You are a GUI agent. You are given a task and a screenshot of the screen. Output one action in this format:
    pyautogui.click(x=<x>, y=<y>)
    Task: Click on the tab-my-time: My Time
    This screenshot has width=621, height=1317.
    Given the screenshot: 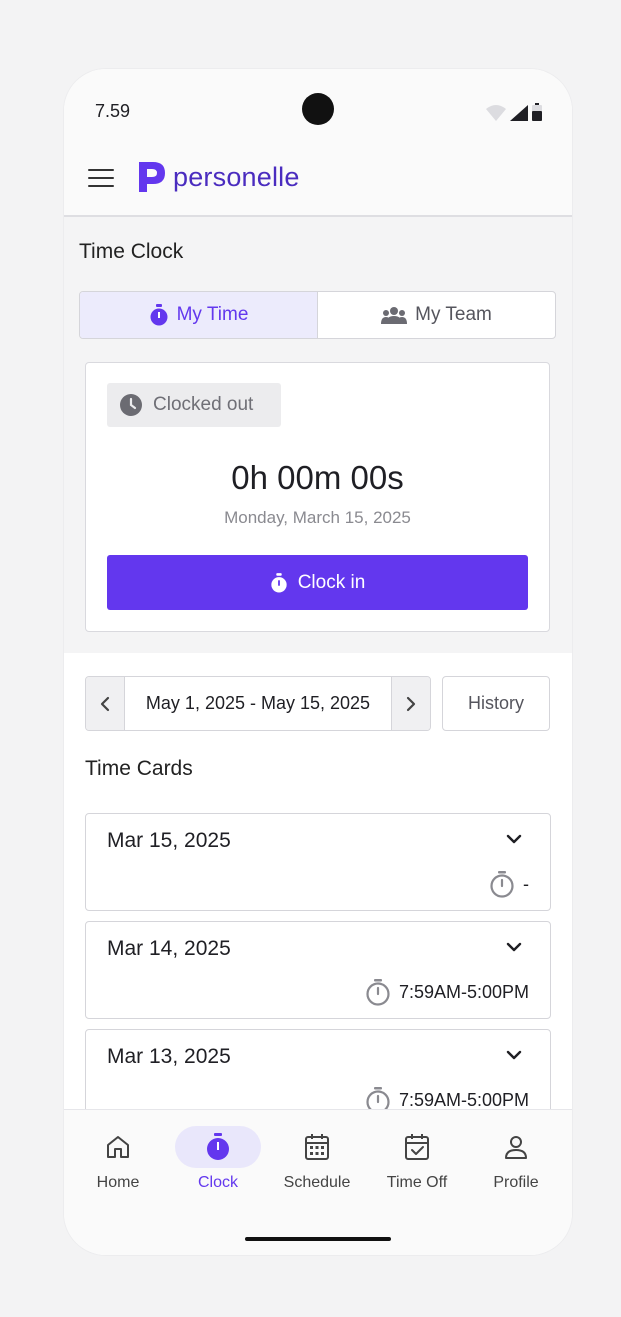 What is the action you would take?
    pyautogui.click(x=199, y=315)
    